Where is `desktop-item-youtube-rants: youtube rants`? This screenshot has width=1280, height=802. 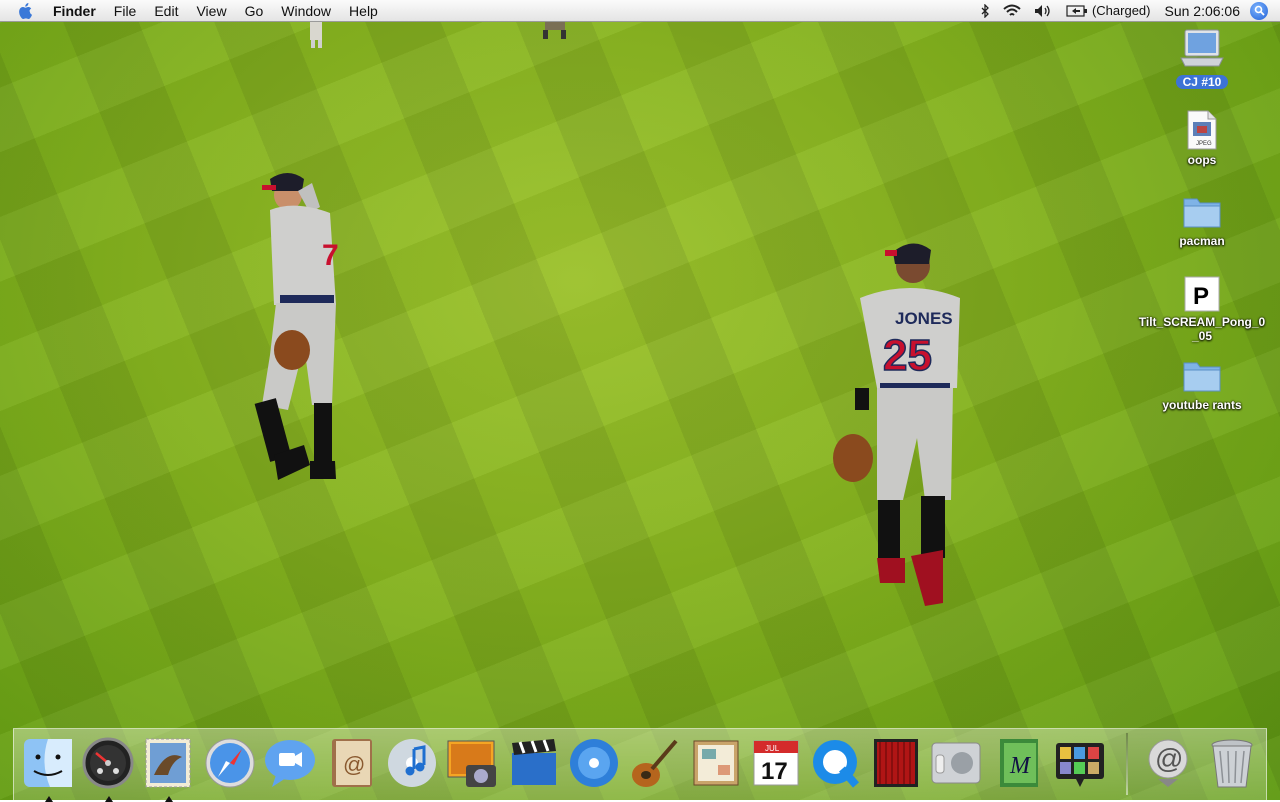
desktop-item-youtube-rants: youtube rants is located at coordinates (1202, 384).